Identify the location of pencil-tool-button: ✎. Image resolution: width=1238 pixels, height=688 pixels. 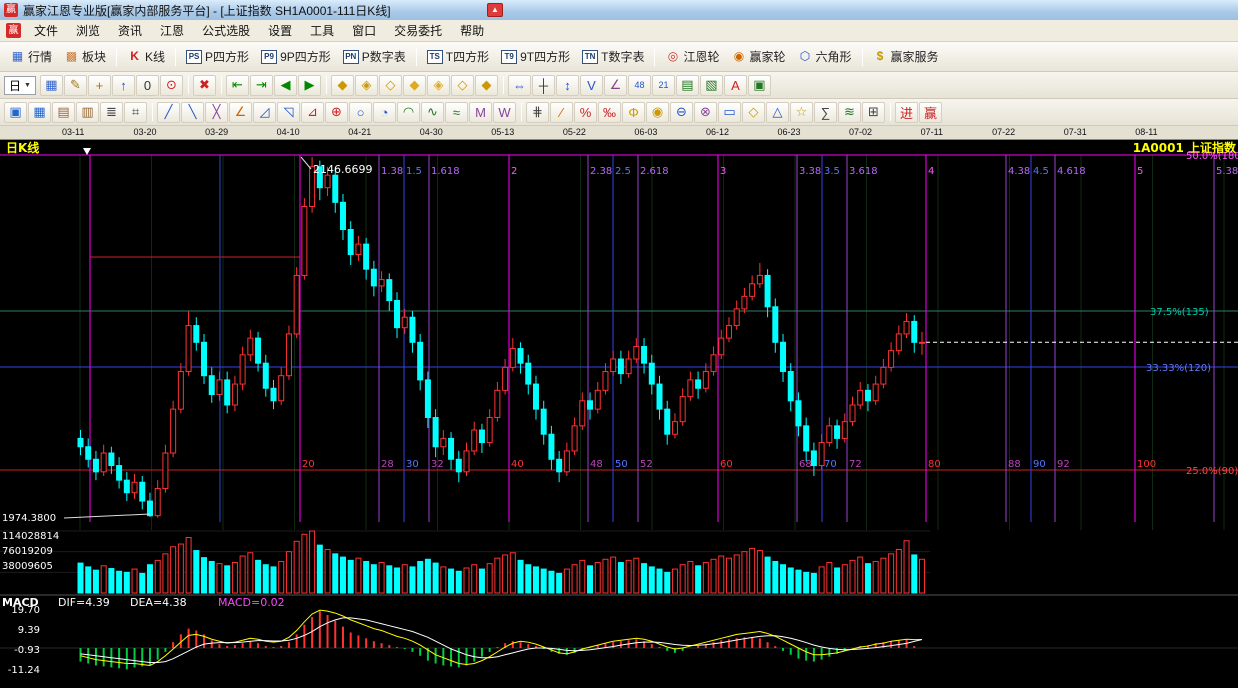
(75, 85).